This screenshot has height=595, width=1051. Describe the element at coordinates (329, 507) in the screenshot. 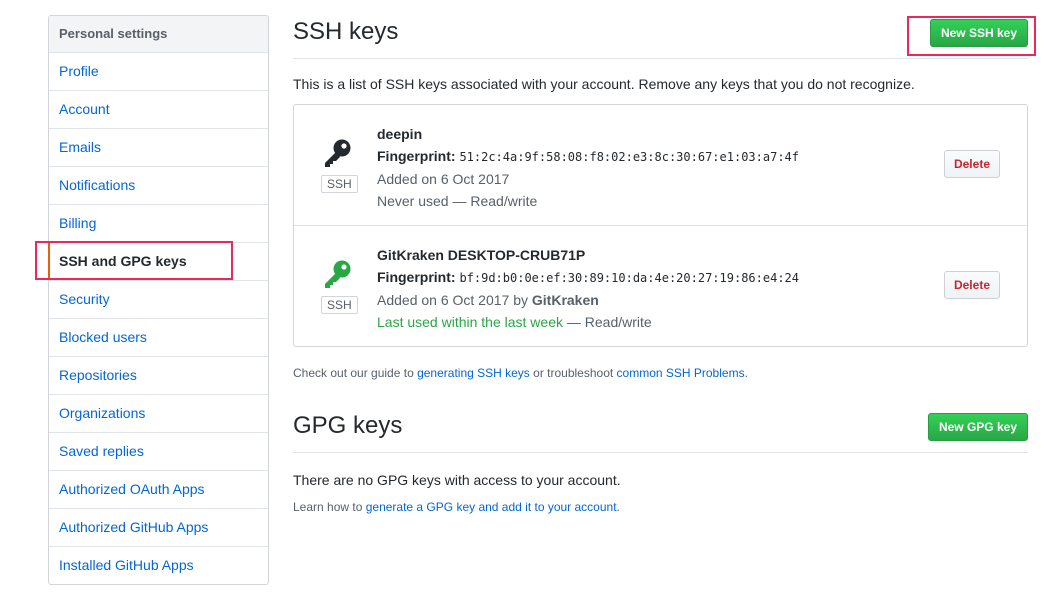

I see `gpg-help-prefix: Learn how to` at that location.